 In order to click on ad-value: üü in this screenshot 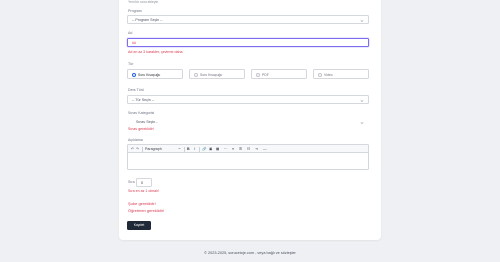, I will do `click(134, 43)`.